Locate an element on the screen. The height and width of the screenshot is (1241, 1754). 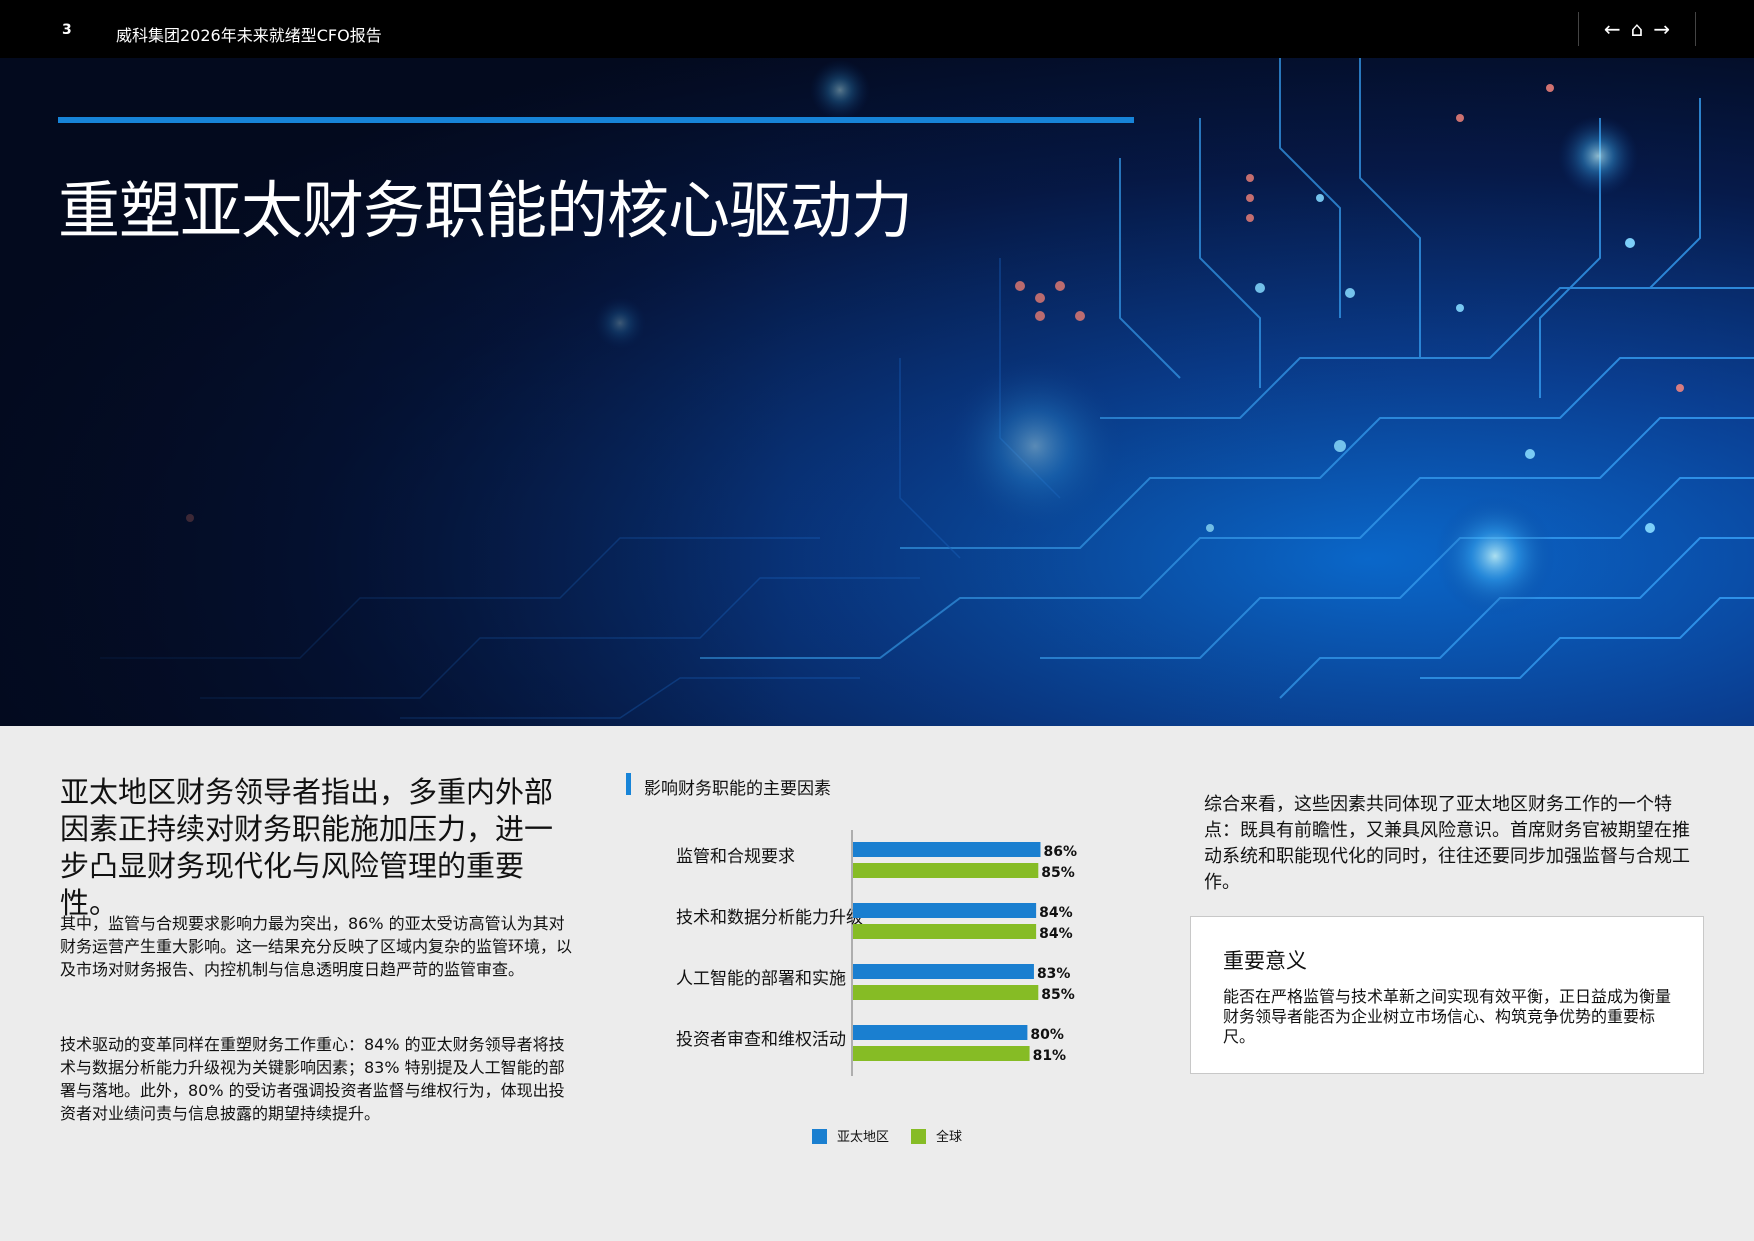
legend-label-apac: 亚太地区 is located at coordinates (863, 1137).